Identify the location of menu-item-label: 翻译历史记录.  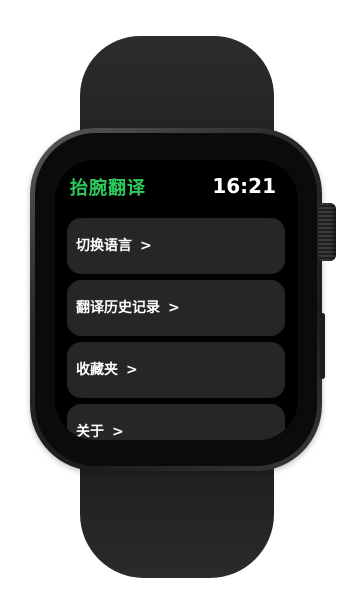
(118, 308).